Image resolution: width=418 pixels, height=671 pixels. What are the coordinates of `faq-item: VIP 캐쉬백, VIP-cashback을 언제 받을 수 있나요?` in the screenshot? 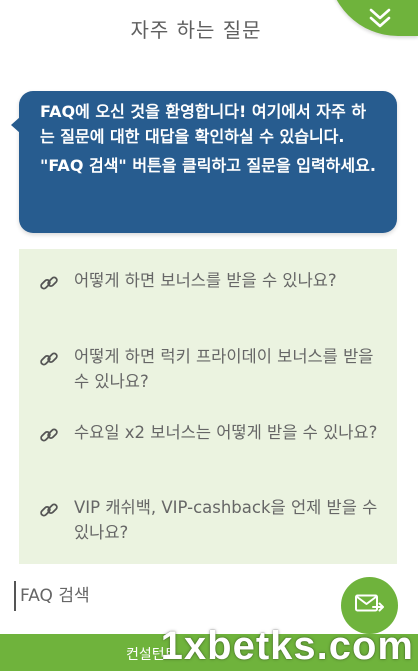 It's located at (208, 524).